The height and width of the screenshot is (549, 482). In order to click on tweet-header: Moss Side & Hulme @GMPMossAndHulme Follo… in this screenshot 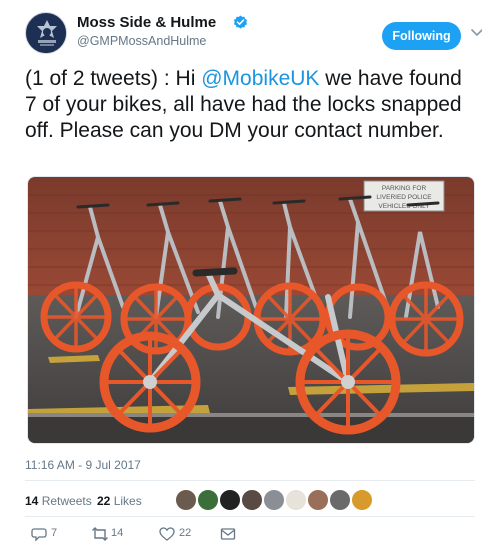, I will do `click(253, 34)`.